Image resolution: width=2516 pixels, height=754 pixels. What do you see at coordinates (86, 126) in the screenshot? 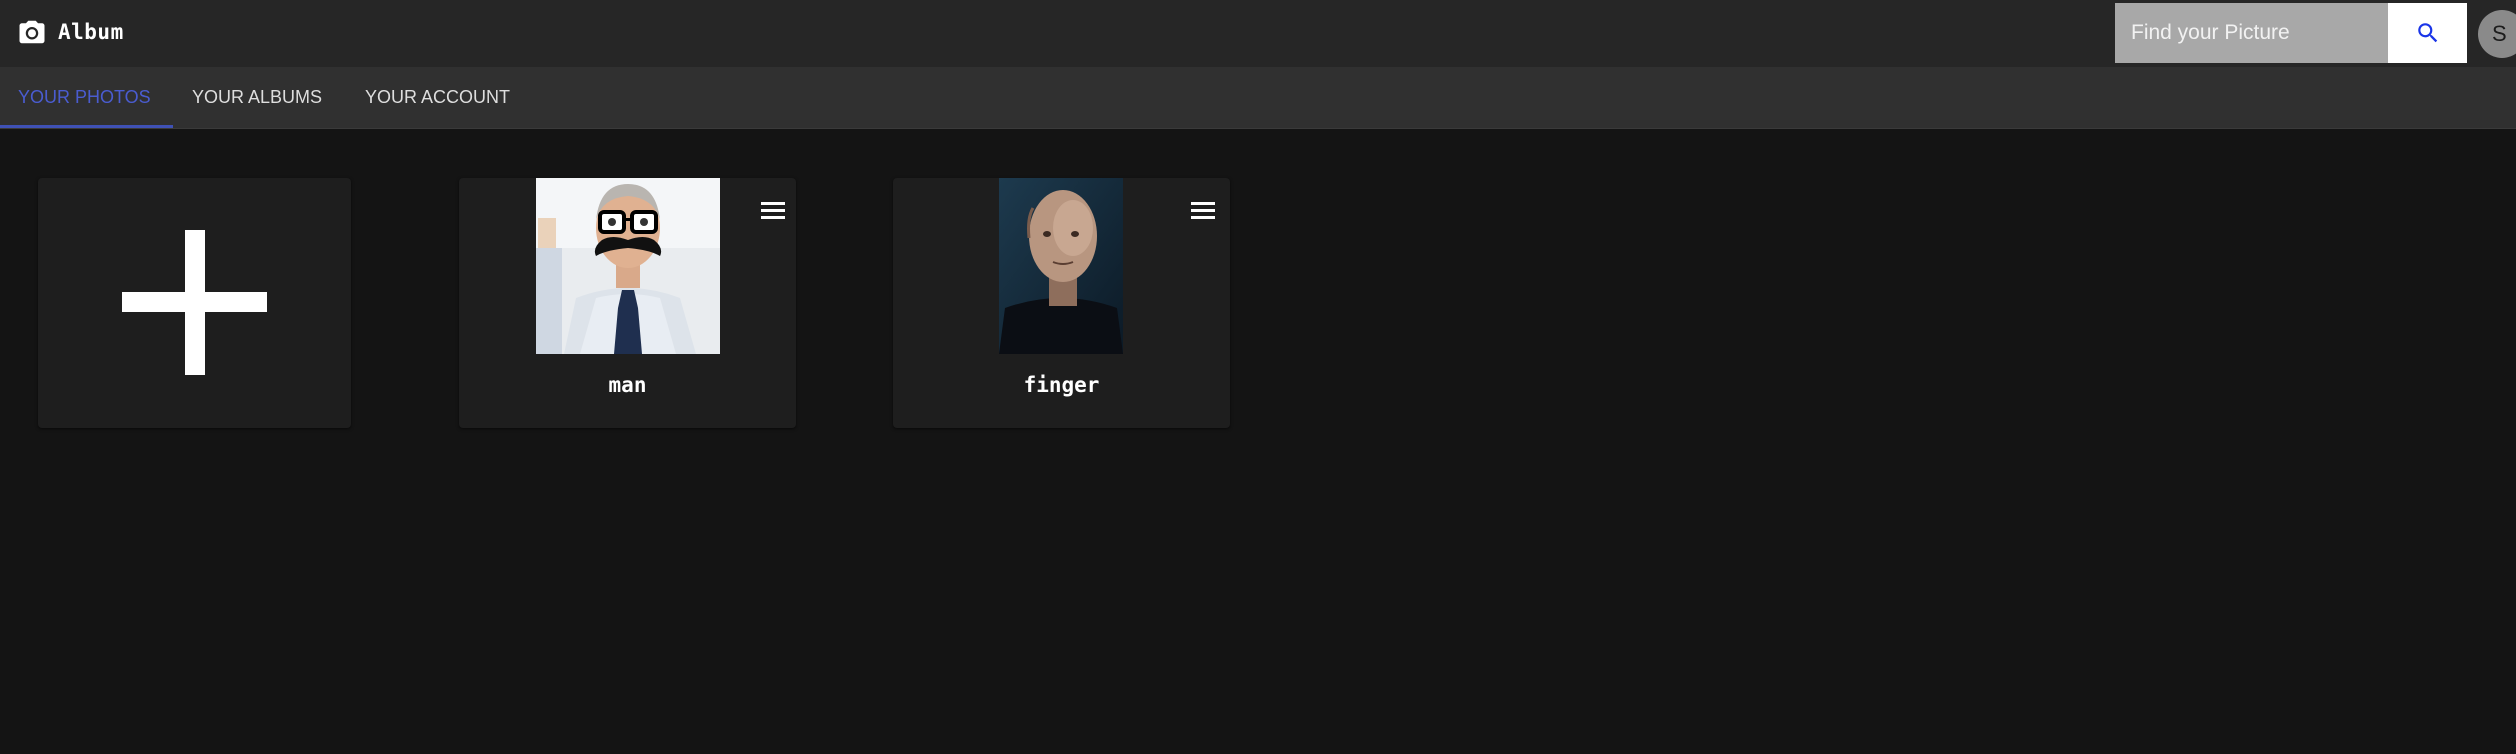
I see `active-tab-indicator` at bounding box center [86, 126].